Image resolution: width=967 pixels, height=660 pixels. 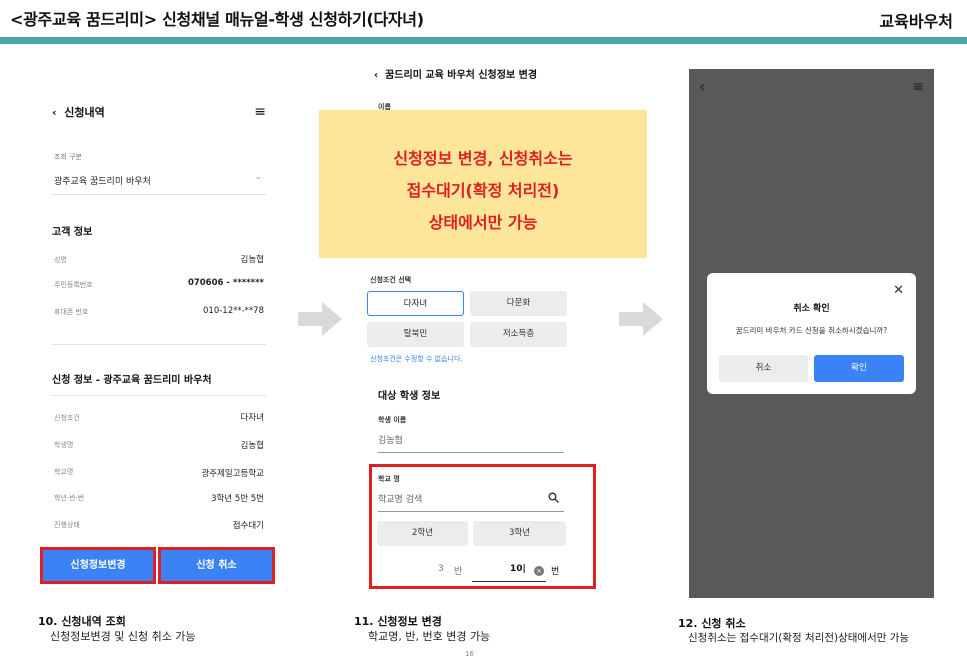 What do you see at coordinates (72, 232) in the screenshot?
I see `customer-section-title: 고객 정보` at bounding box center [72, 232].